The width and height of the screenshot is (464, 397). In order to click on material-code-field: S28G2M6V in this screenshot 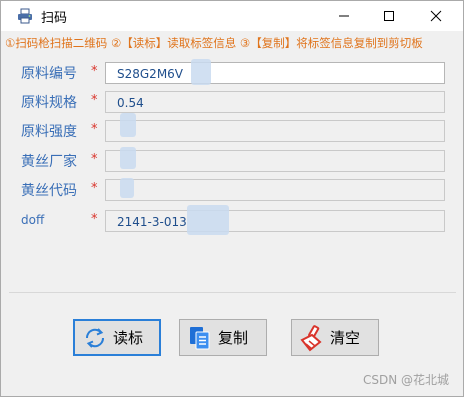, I will do `click(275, 73)`.